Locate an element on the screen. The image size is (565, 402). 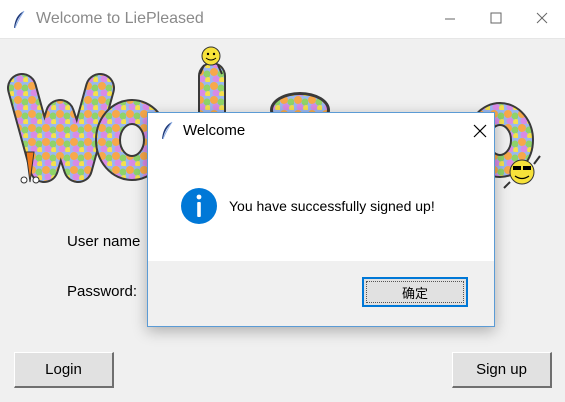
signup-button: Sign up is located at coordinates (502, 370).